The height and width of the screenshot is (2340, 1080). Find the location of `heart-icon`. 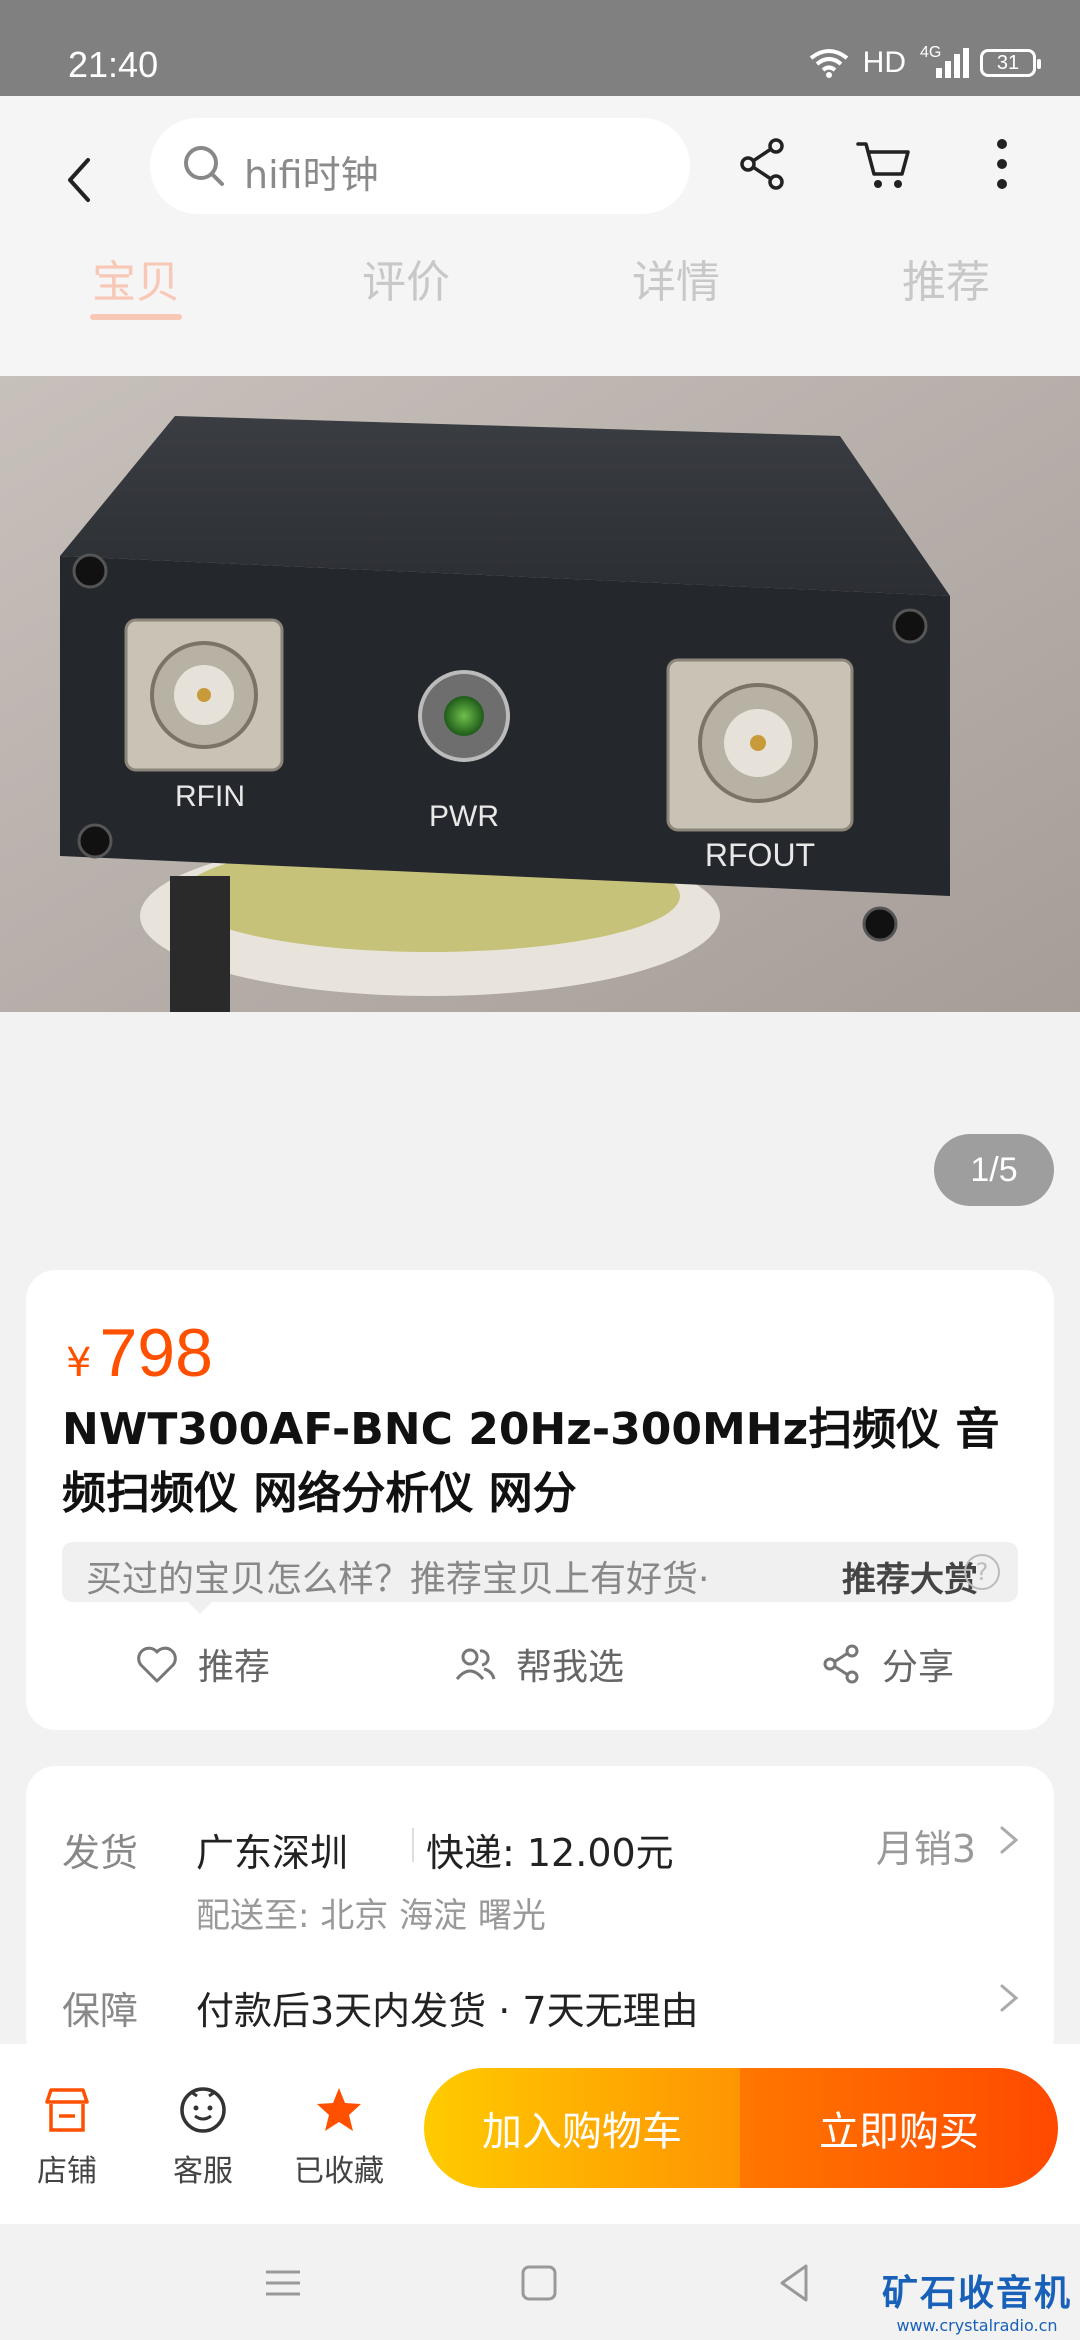

heart-icon is located at coordinates (157, 1664).